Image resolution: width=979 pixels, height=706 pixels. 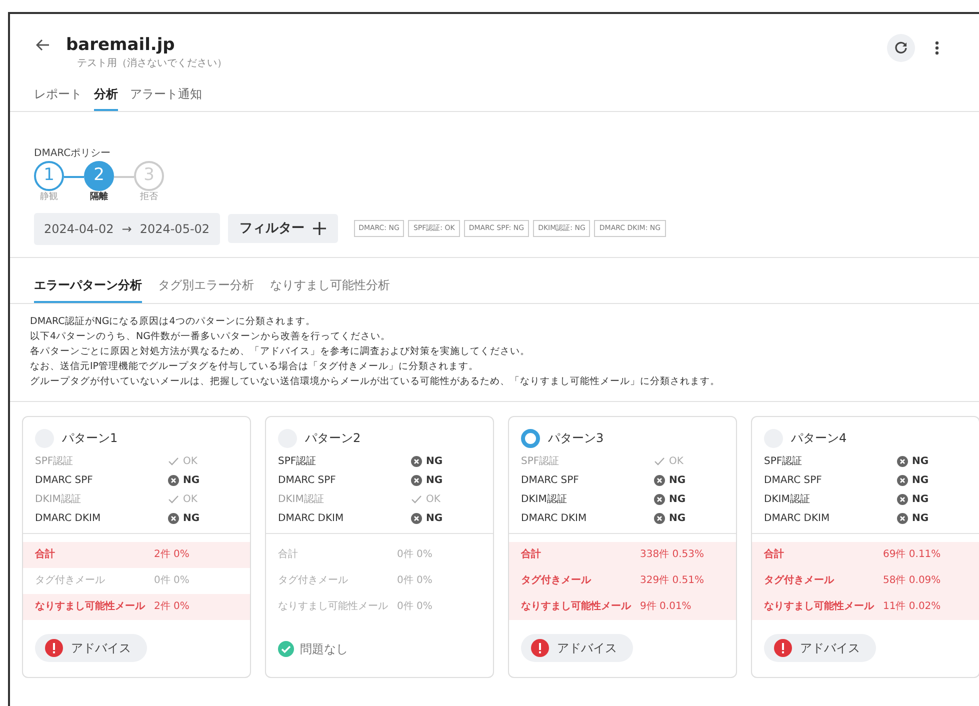 What do you see at coordinates (127, 228) in the screenshot?
I see `date-range-field: 2024-04-02 → 2024-05-02` at bounding box center [127, 228].